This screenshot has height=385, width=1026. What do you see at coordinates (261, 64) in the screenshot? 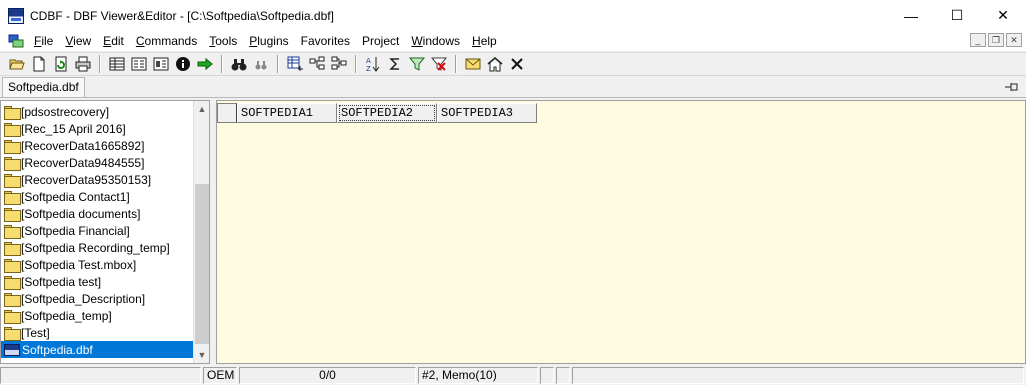
I see `find-next-button` at bounding box center [261, 64].